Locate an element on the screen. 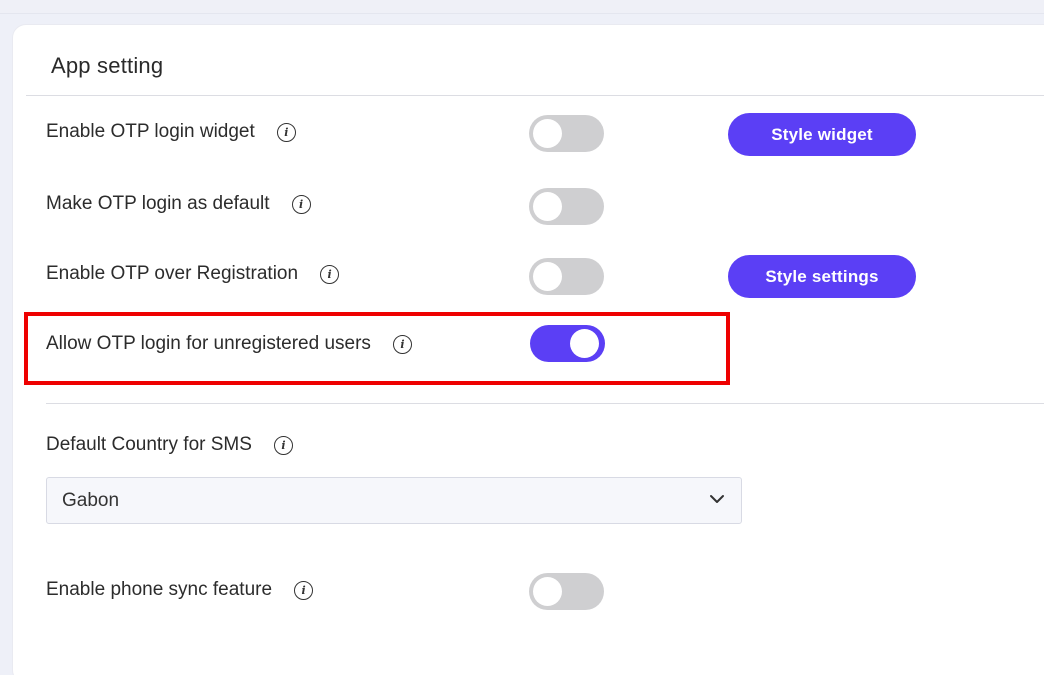  setting-label: Enable OTP over Registration is located at coordinates (172, 273).